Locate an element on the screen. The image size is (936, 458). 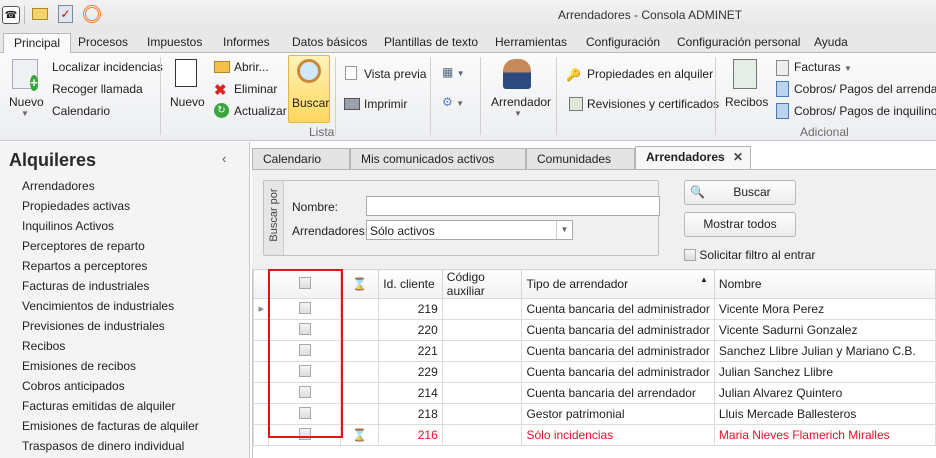
tab-herramientas: Herramientas is located at coordinates (531, 43).